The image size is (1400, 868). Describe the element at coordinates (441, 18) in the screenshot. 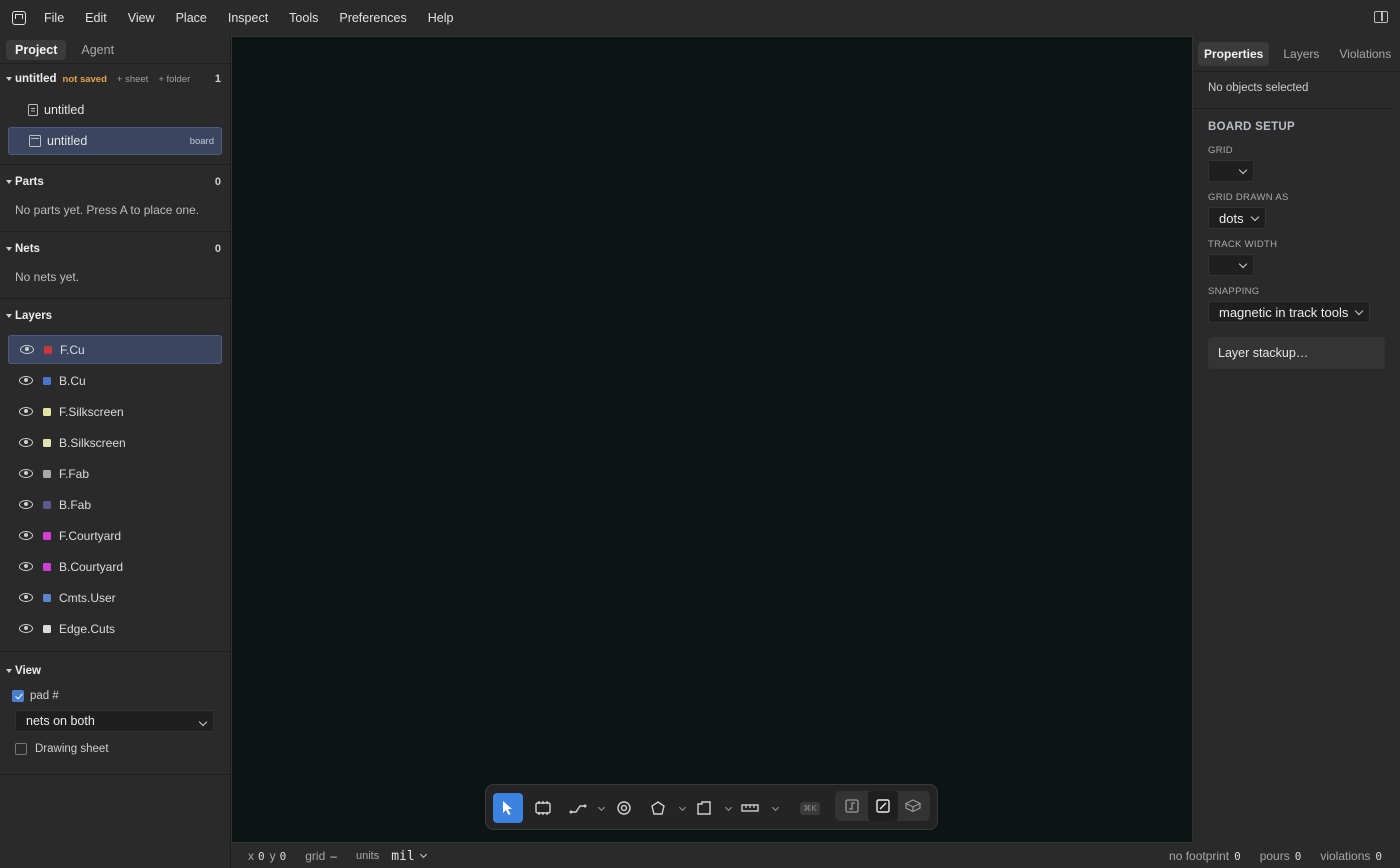

I see `menu-help: Help` at that location.